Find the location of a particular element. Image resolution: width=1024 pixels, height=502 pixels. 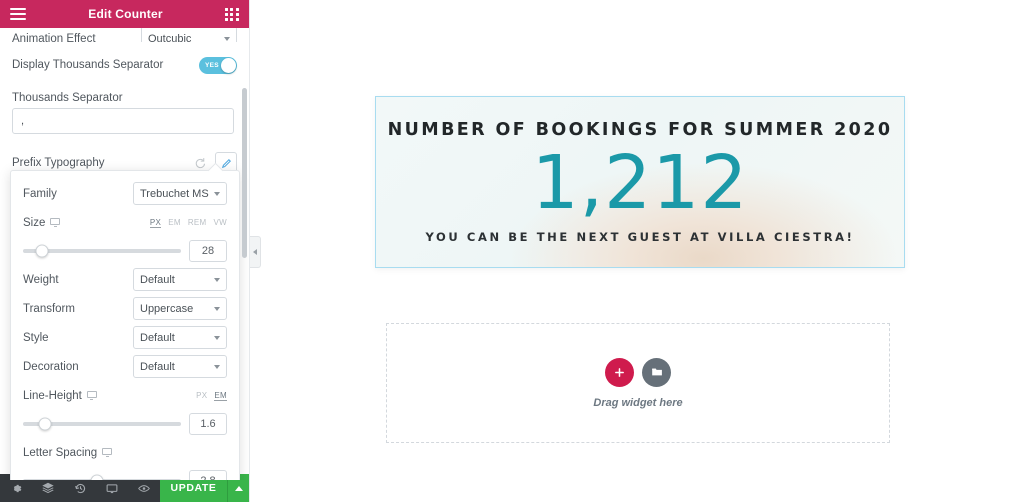

panel-title: Edit Counter is located at coordinates (125, 14).